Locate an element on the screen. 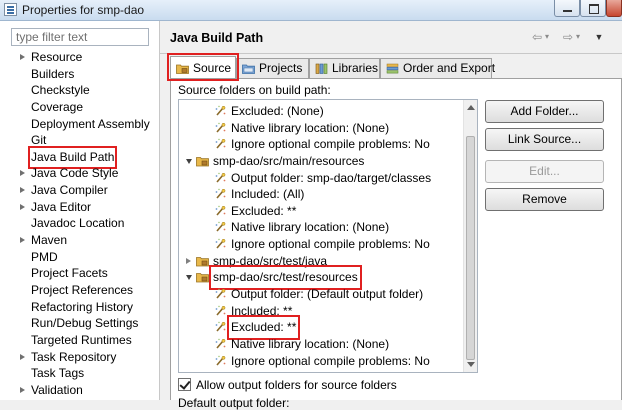 Image resolution: width=622 pixels, height=410 pixels. order-export-icon is located at coordinates (392, 68).